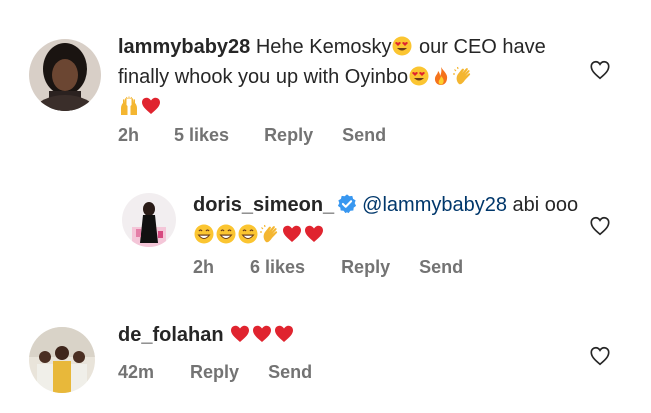  I want to click on comment-meta: 42m Reply Send, so click(215, 372).